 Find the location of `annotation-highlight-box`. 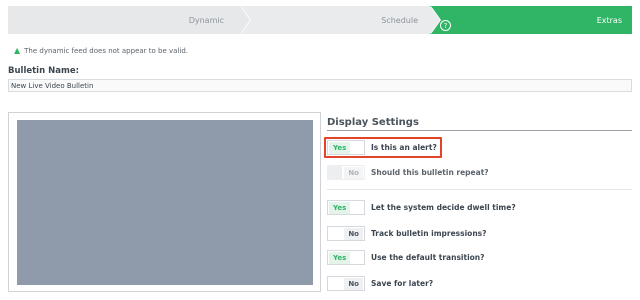

annotation-highlight-box is located at coordinates (383, 147).